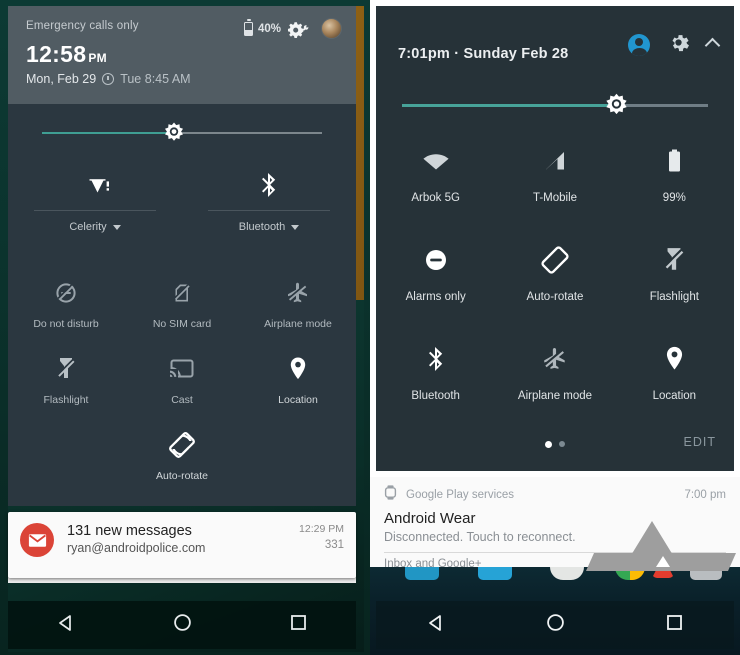 The image size is (740, 655). I want to click on user-account-icon, so click(639, 45).